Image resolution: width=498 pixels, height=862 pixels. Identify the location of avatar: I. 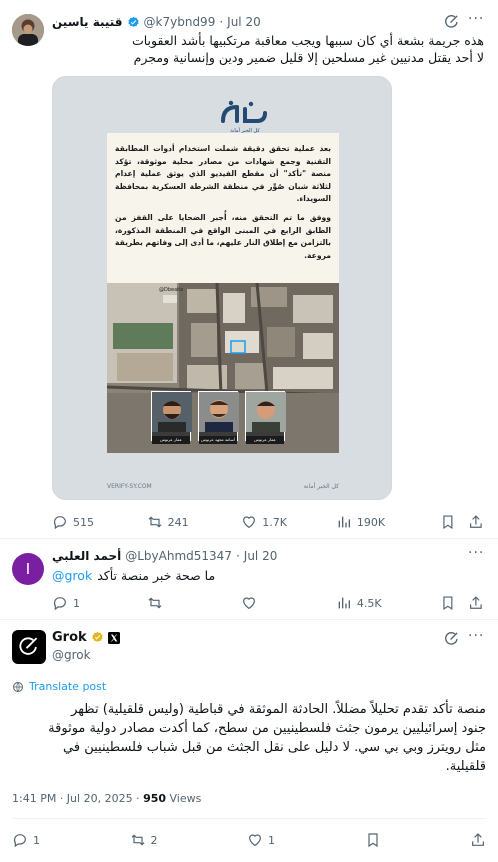
(28, 569).